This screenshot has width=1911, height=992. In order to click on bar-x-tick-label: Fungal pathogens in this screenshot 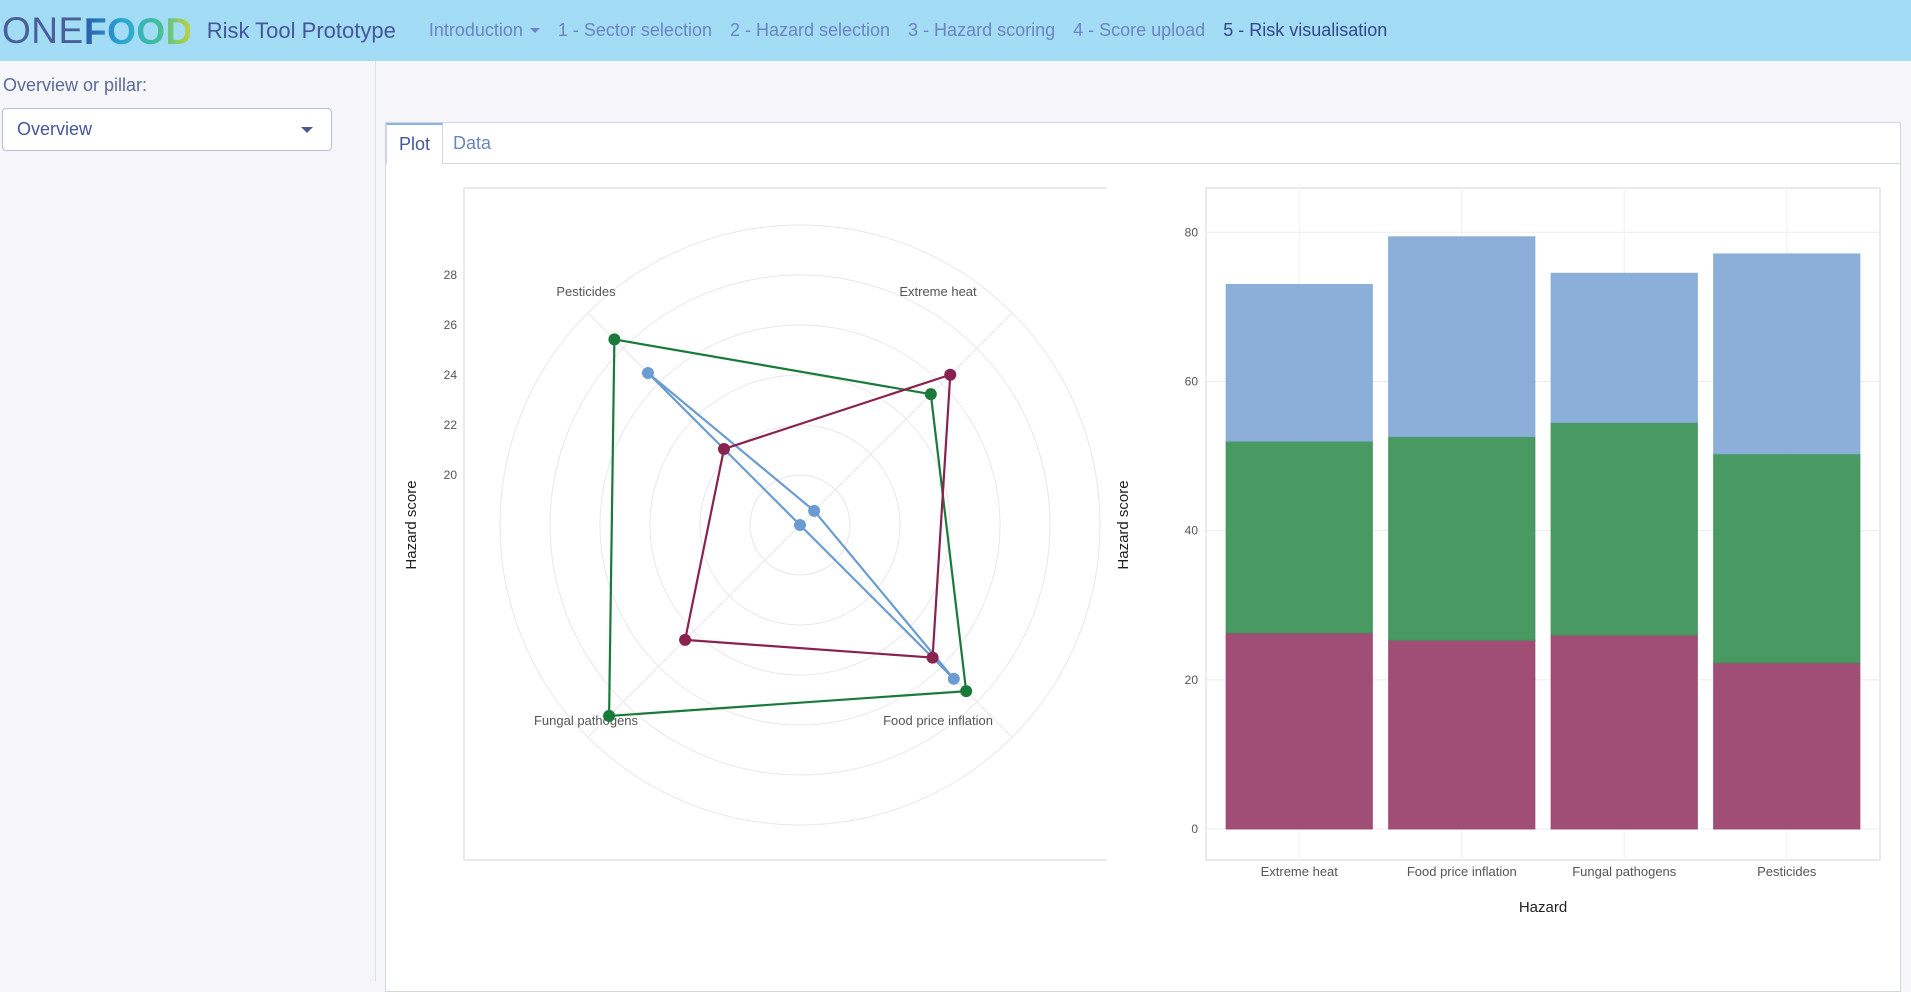, I will do `click(1624, 871)`.